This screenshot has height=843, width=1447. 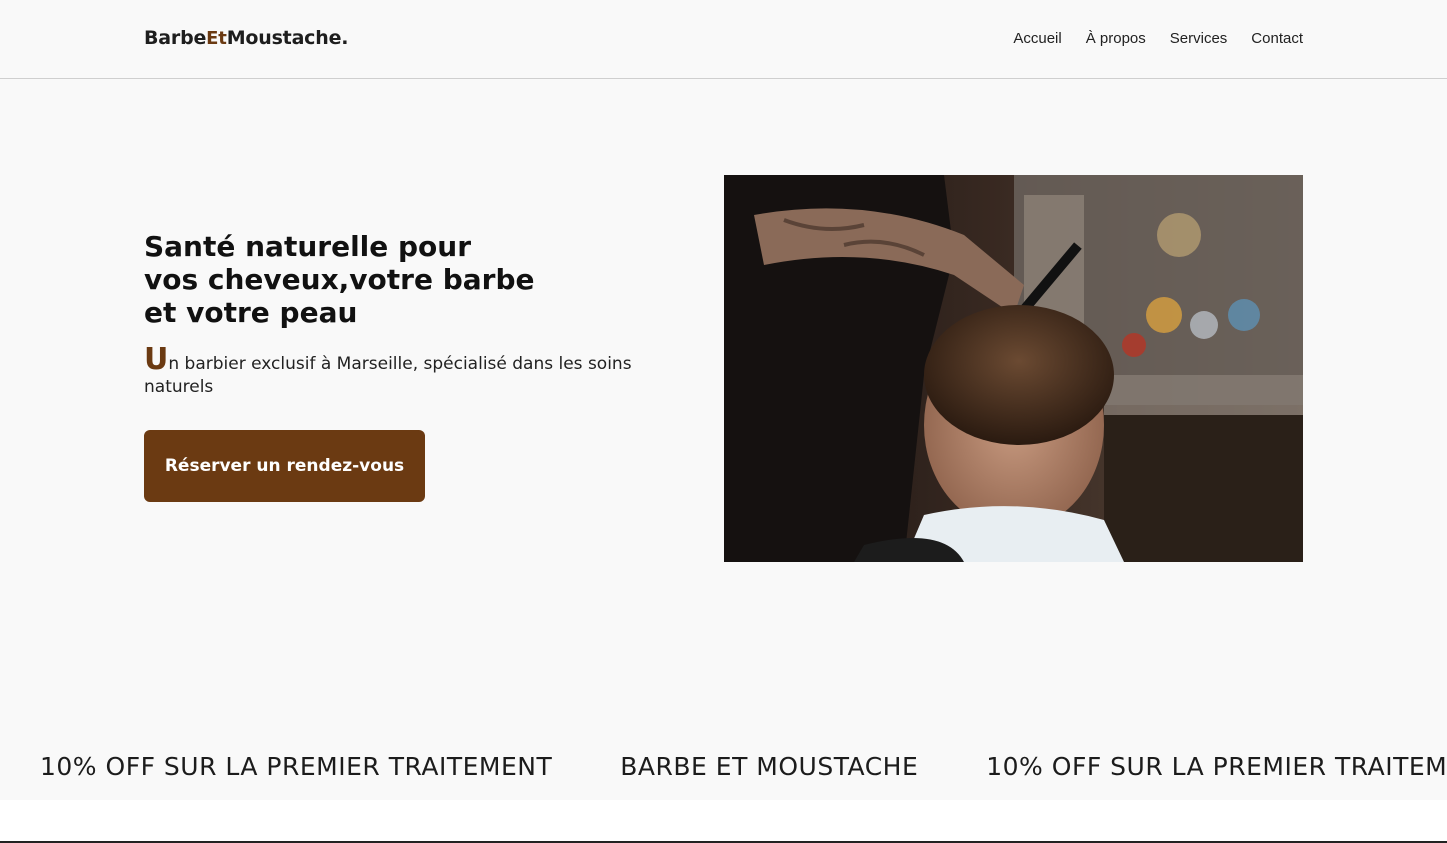 I want to click on marquee-item-promo: 10% OFF SUR LA PREMIER TRAITEMENT, so click(x=296, y=766).